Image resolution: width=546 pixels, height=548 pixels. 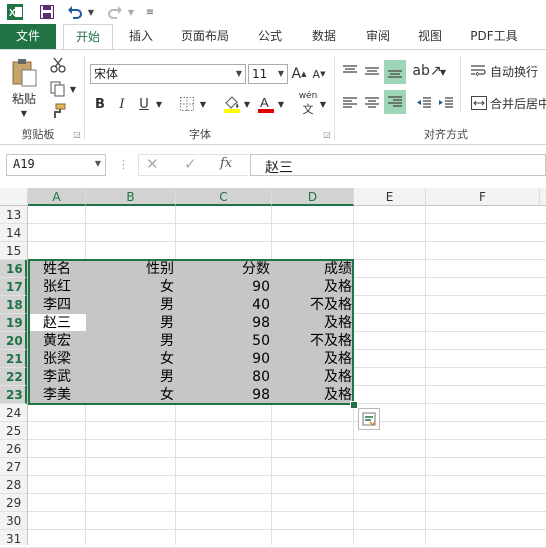 What do you see at coordinates (266, 104) in the screenshot?
I see `font-color-icon: A` at bounding box center [266, 104].